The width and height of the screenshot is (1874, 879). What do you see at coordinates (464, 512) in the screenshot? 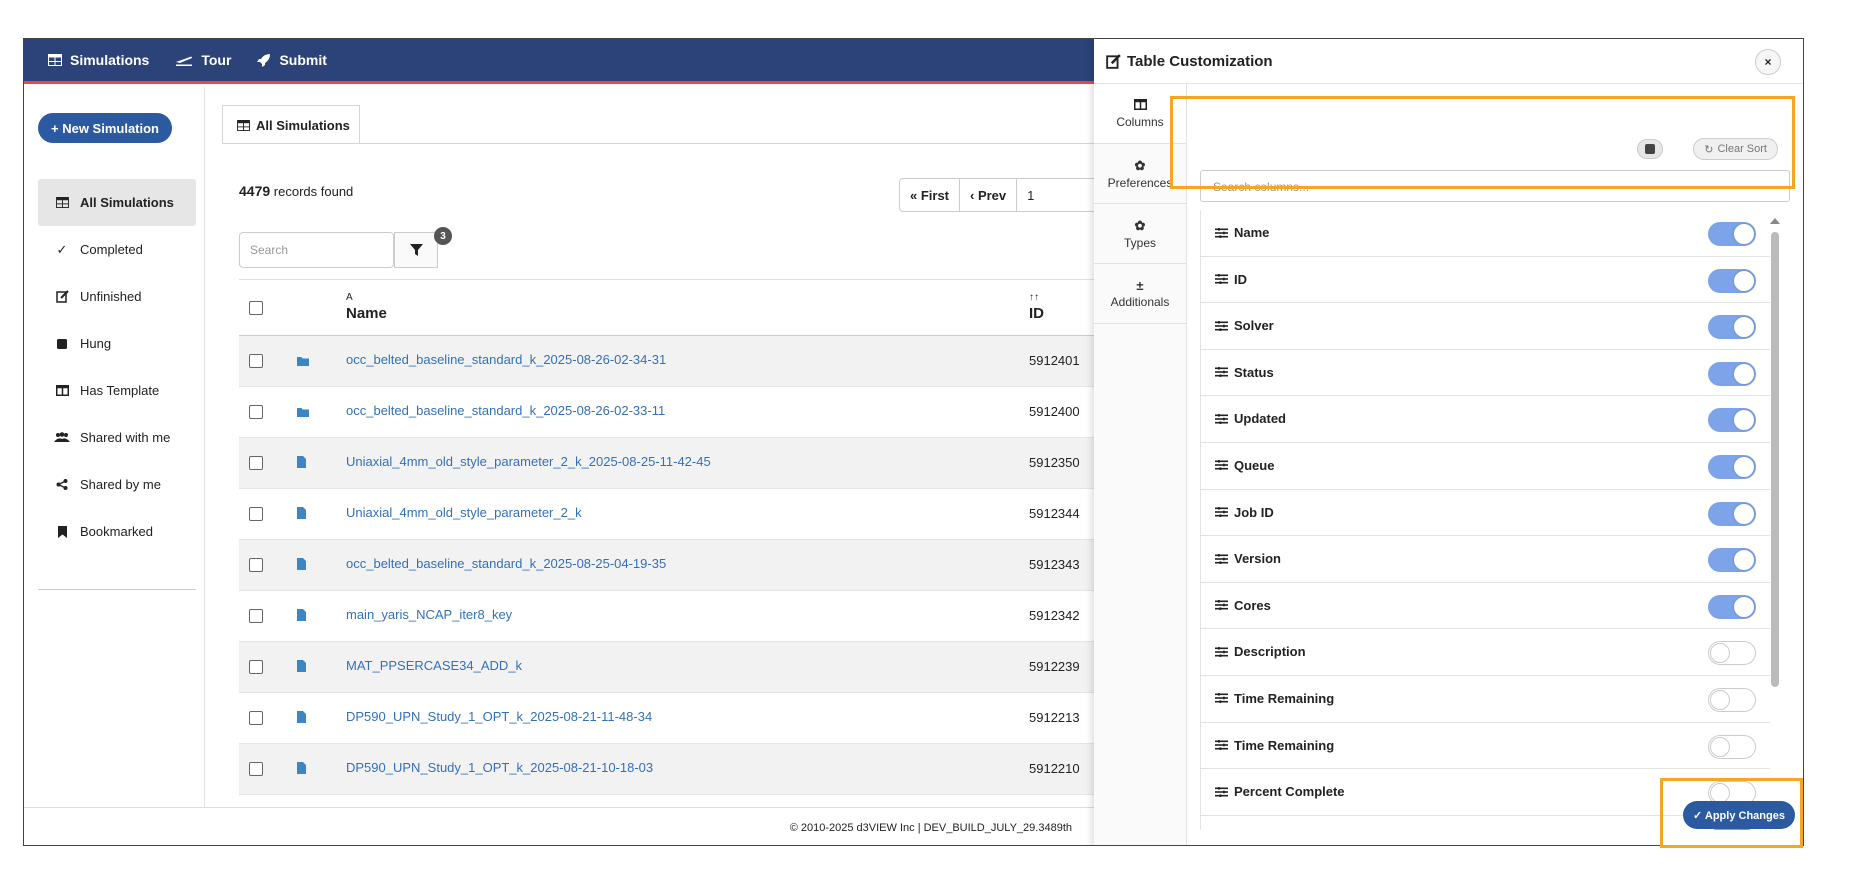
I see `row-name-link: Uniaxial_4mm_old_style_parameter_2_k` at bounding box center [464, 512].